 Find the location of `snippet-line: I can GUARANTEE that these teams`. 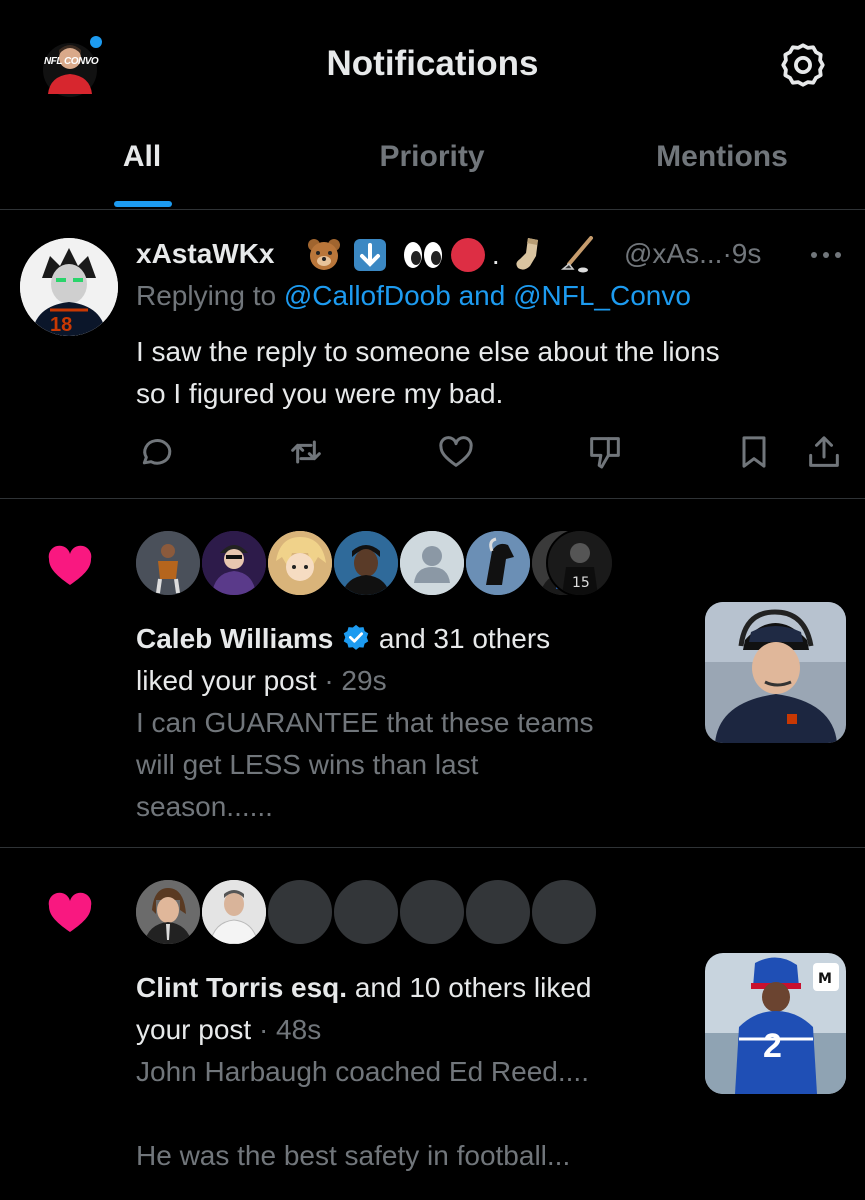

snippet-line: I can GUARANTEE that these teams is located at coordinates (365, 722).